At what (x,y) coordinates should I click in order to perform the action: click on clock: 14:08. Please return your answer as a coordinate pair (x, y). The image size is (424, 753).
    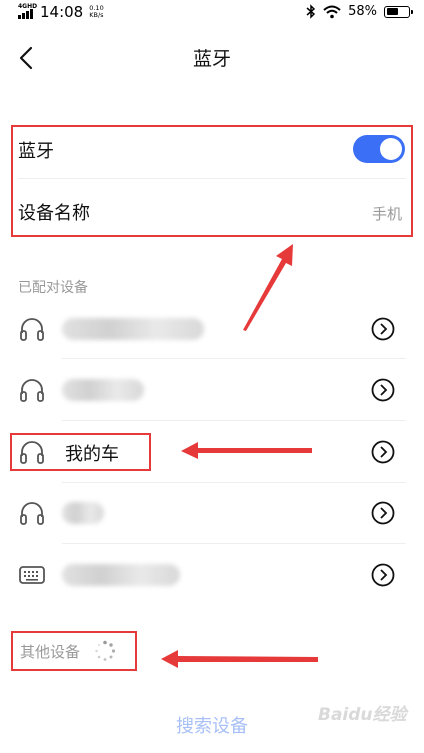
    Looking at the image, I should click on (62, 12).